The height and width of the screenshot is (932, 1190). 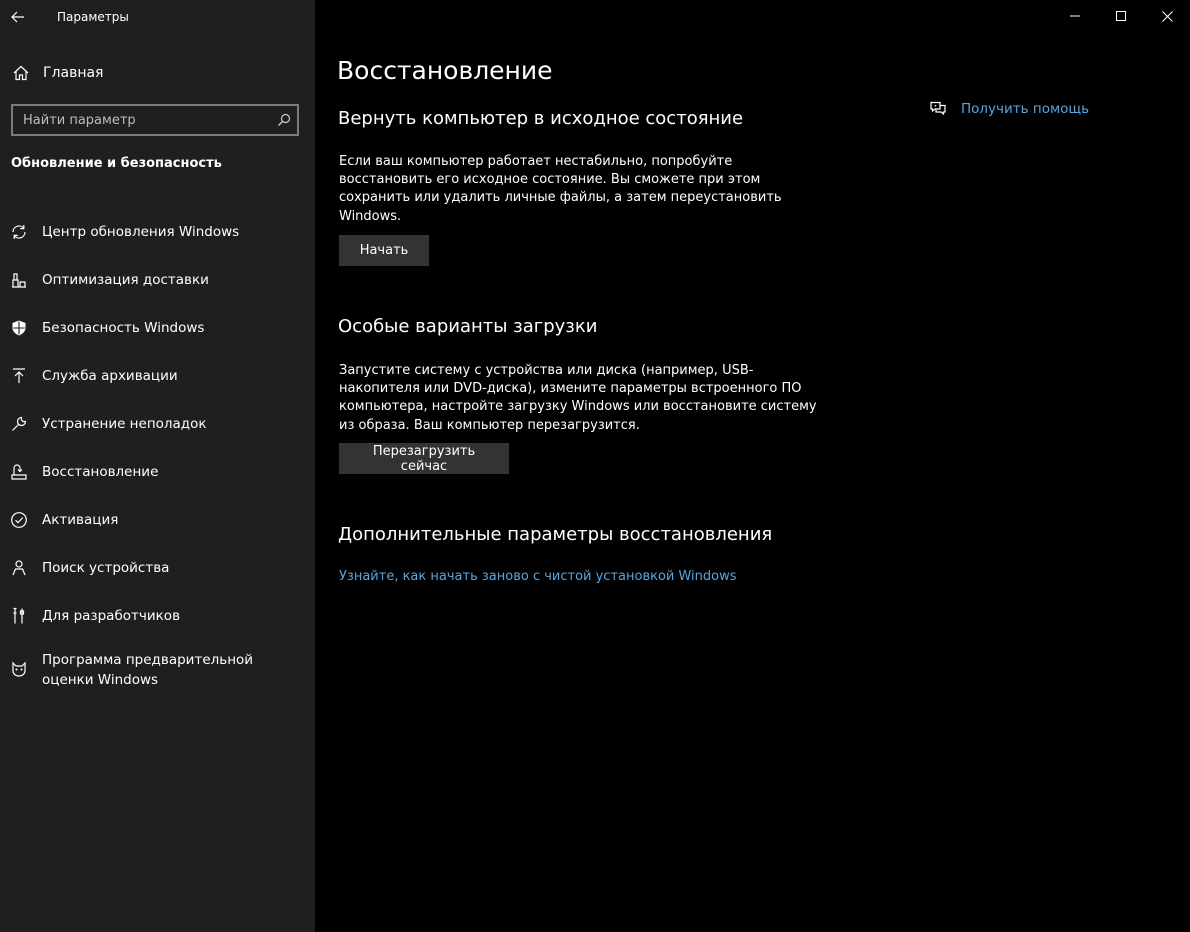 What do you see at coordinates (157, 520) in the screenshot?
I see `sidebar-item-activation: Активация` at bounding box center [157, 520].